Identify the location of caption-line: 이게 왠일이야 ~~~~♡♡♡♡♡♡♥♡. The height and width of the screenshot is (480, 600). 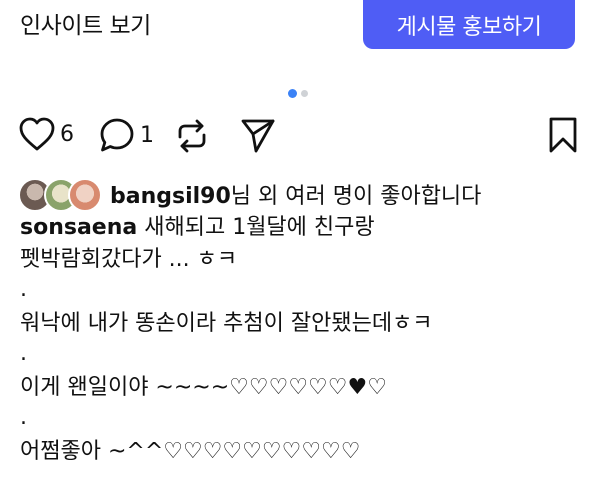
(203, 387).